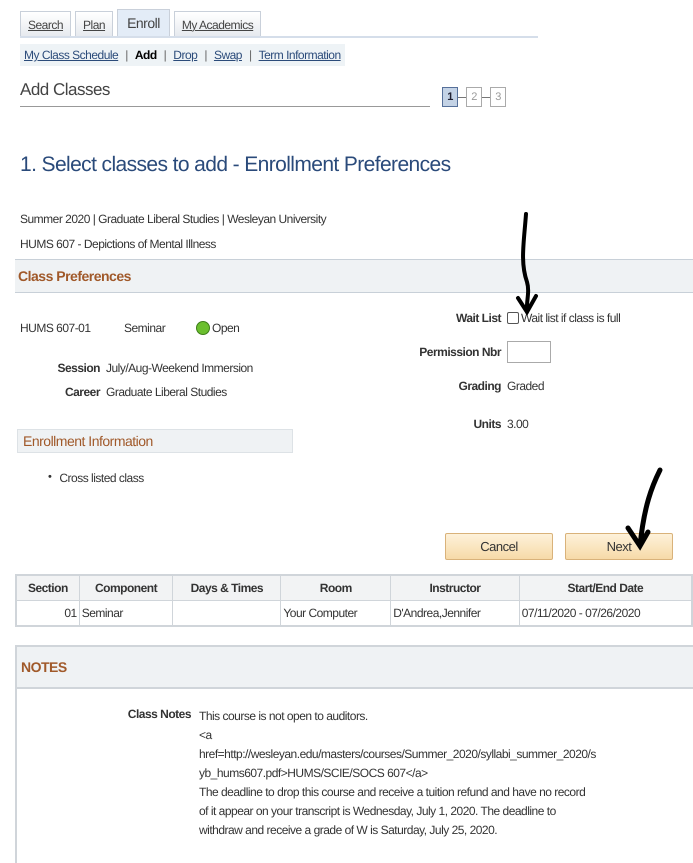  What do you see at coordinates (354, 276) in the screenshot?
I see `section-header: Class Preferences` at bounding box center [354, 276].